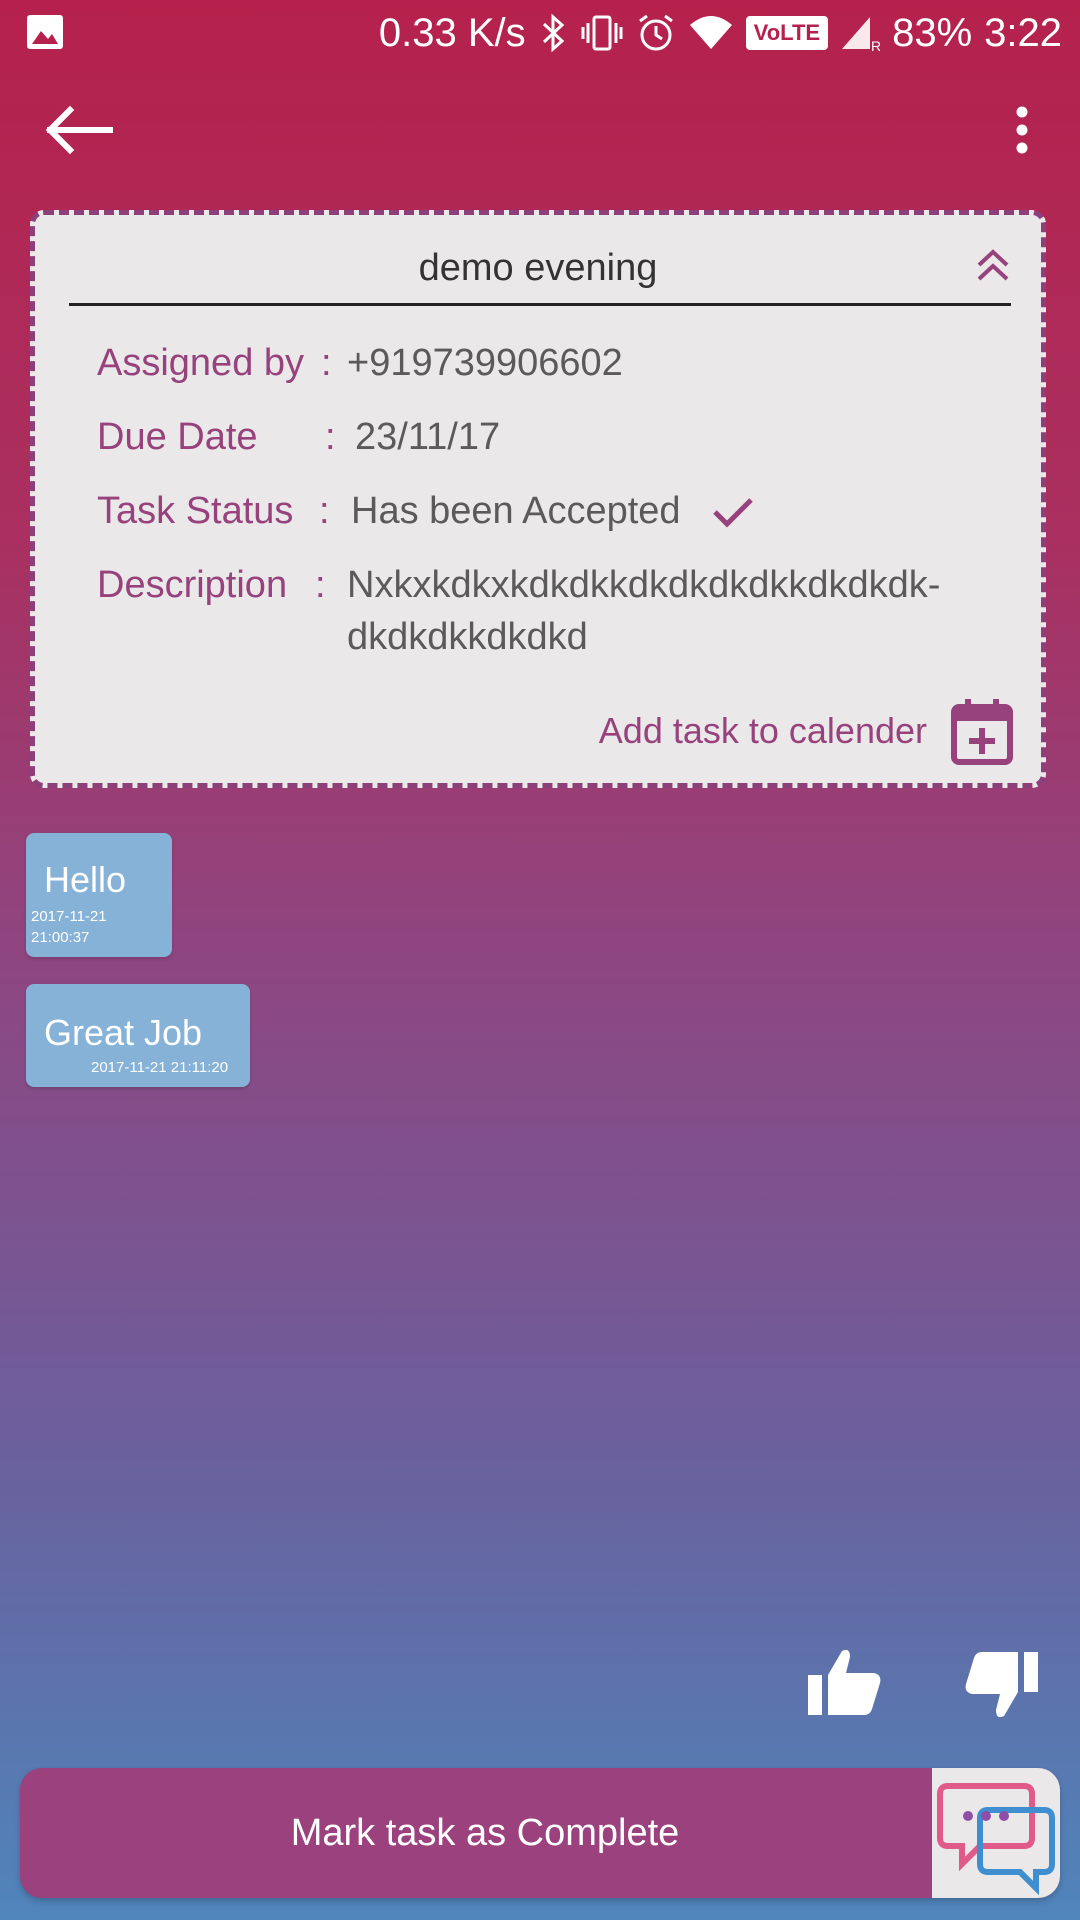 The height and width of the screenshot is (1920, 1080). What do you see at coordinates (60, 937) in the screenshot?
I see `message-timestamp-time: 21:00:37` at bounding box center [60, 937].